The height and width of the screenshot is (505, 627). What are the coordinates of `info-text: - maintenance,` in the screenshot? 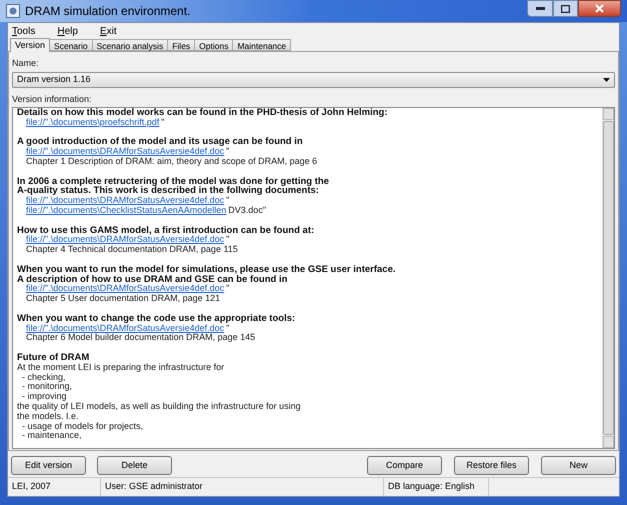 It's located at (52, 436).